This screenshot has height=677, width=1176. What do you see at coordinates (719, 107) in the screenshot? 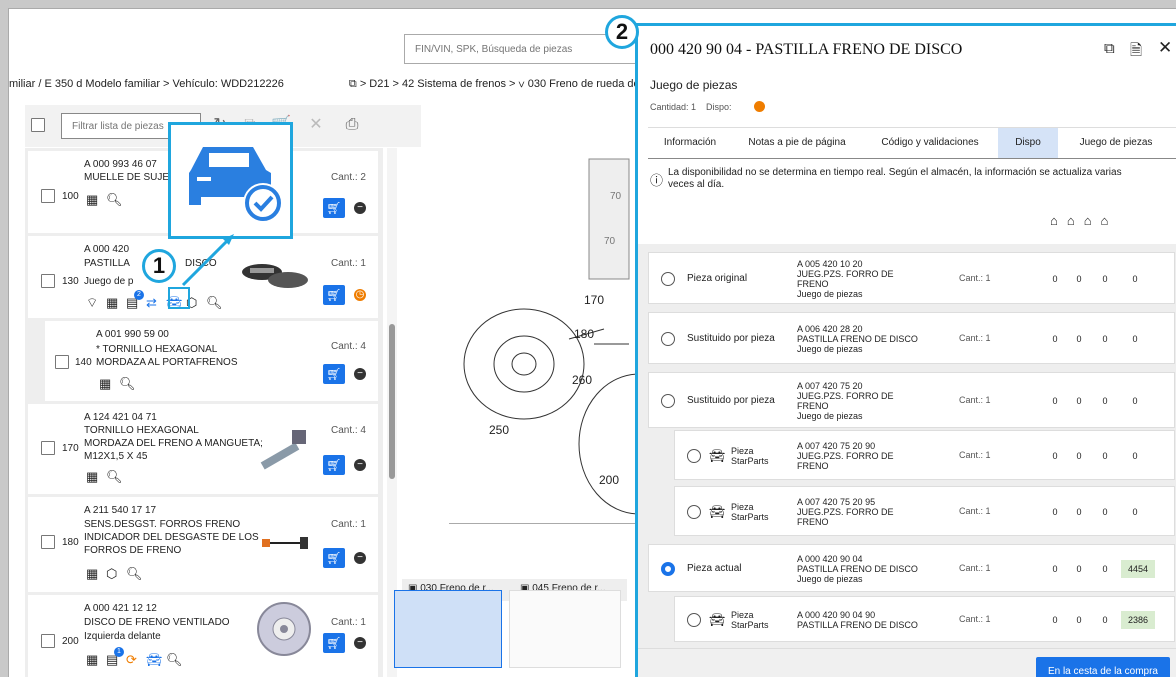
I see `dispo-label: Dispo:` at bounding box center [719, 107].